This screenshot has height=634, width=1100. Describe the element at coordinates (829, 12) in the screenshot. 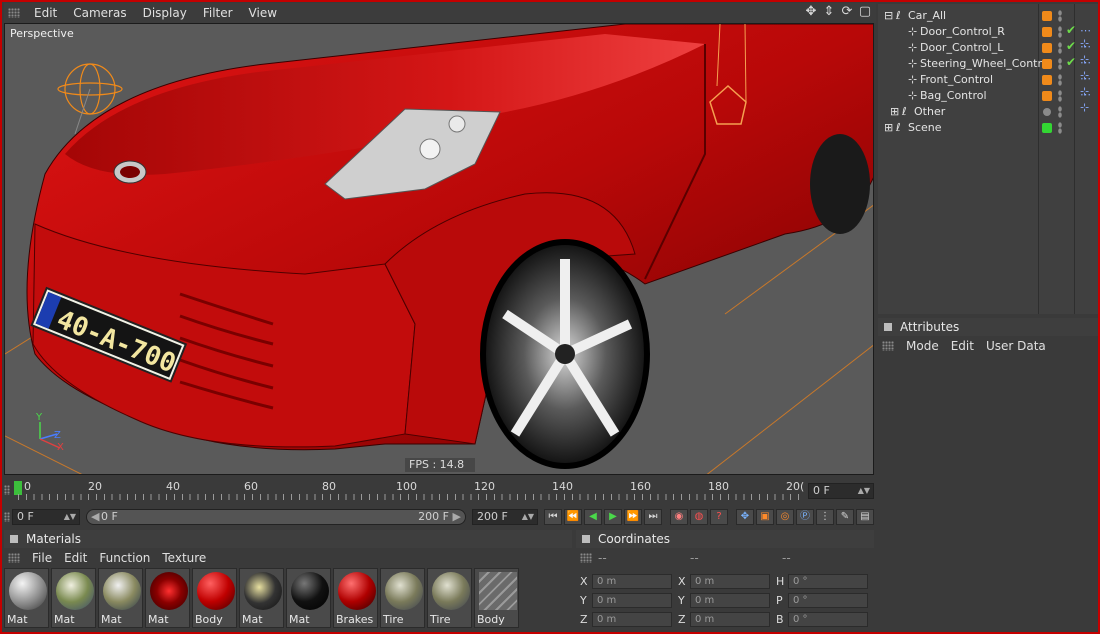

I see `zoom-view-icon: ⇕` at that location.